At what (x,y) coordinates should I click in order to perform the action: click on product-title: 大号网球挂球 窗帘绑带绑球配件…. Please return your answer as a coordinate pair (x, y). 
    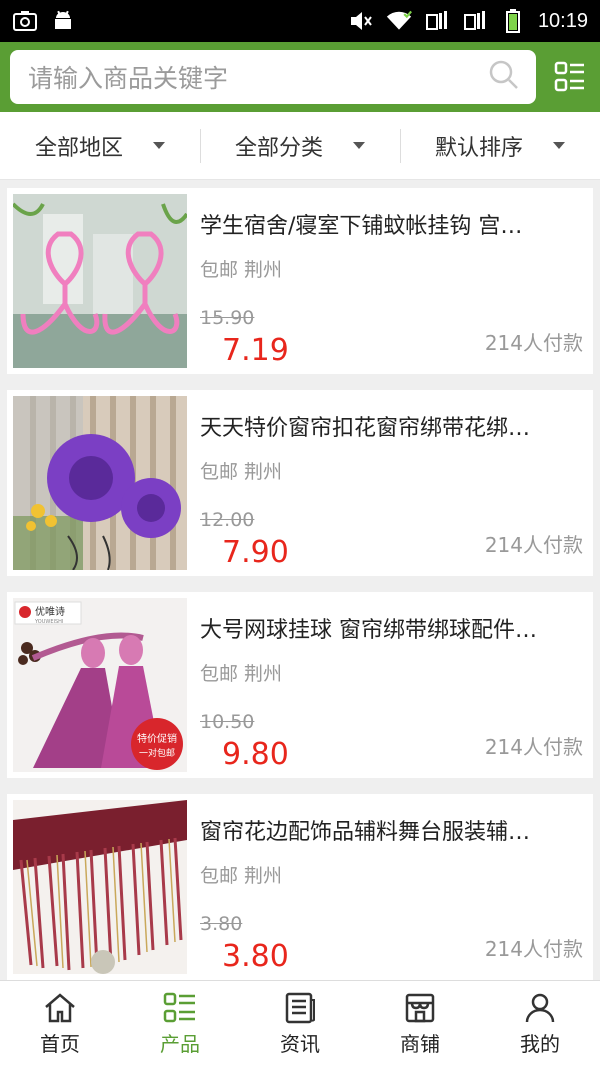
    Looking at the image, I should click on (368, 630).